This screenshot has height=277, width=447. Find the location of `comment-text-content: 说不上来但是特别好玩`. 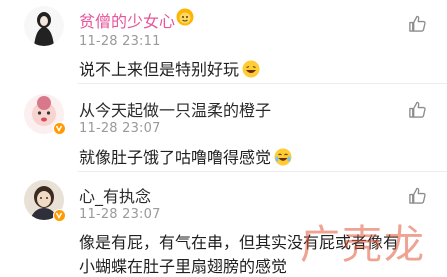

comment-text-content: 说不上来但是特别好玩 is located at coordinates (159, 69).